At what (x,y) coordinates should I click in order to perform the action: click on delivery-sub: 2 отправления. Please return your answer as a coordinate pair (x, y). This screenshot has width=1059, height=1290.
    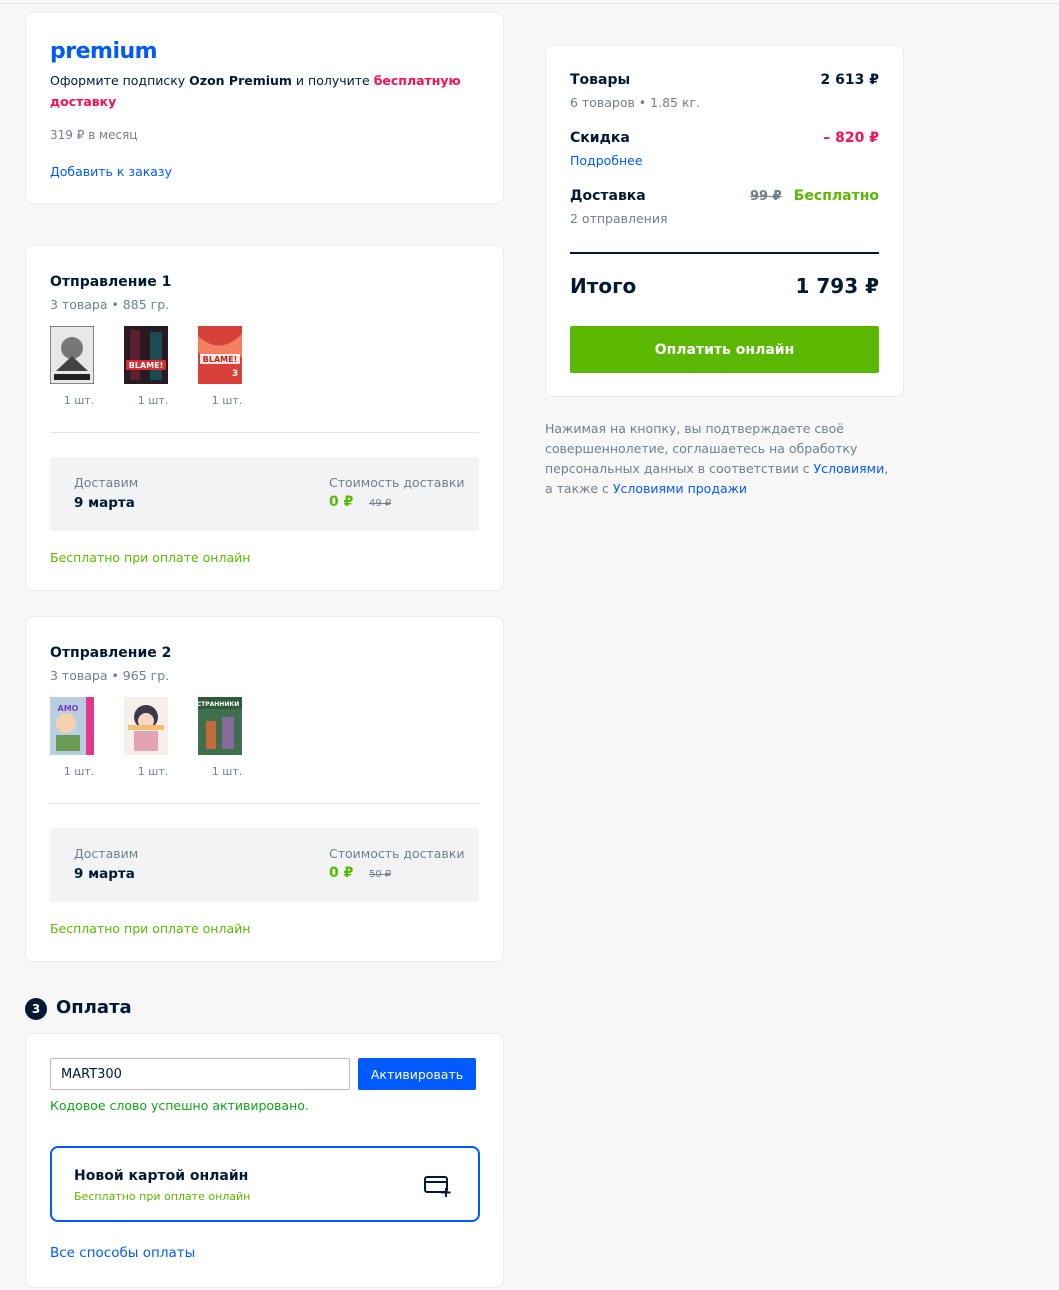
    Looking at the image, I should click on (619, 218).